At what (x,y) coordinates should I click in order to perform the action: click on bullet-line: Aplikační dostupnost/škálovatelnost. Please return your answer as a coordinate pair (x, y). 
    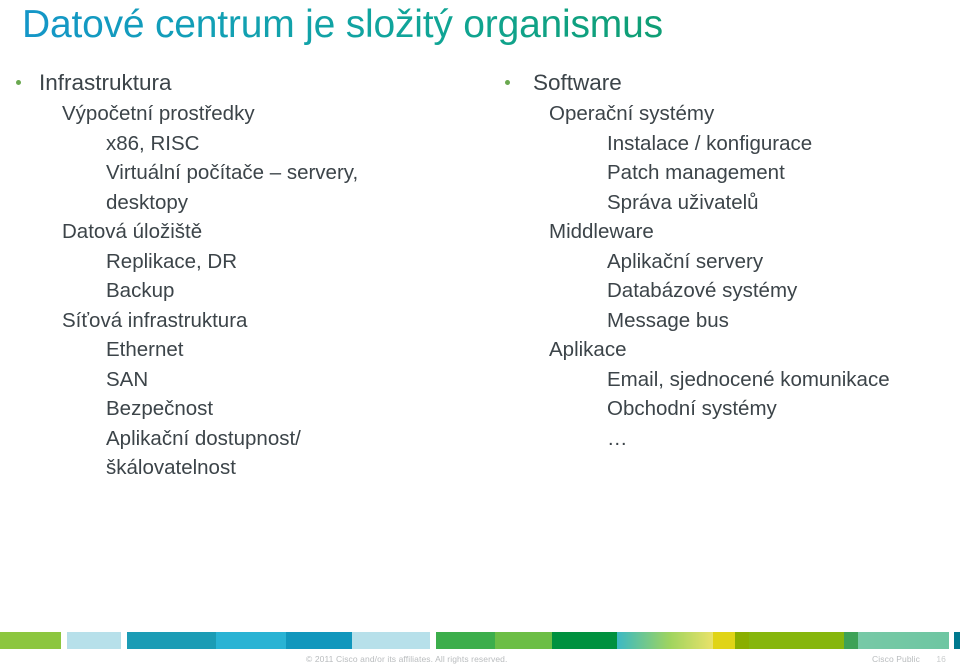
    Looking at the image, I should click on (243, 453).